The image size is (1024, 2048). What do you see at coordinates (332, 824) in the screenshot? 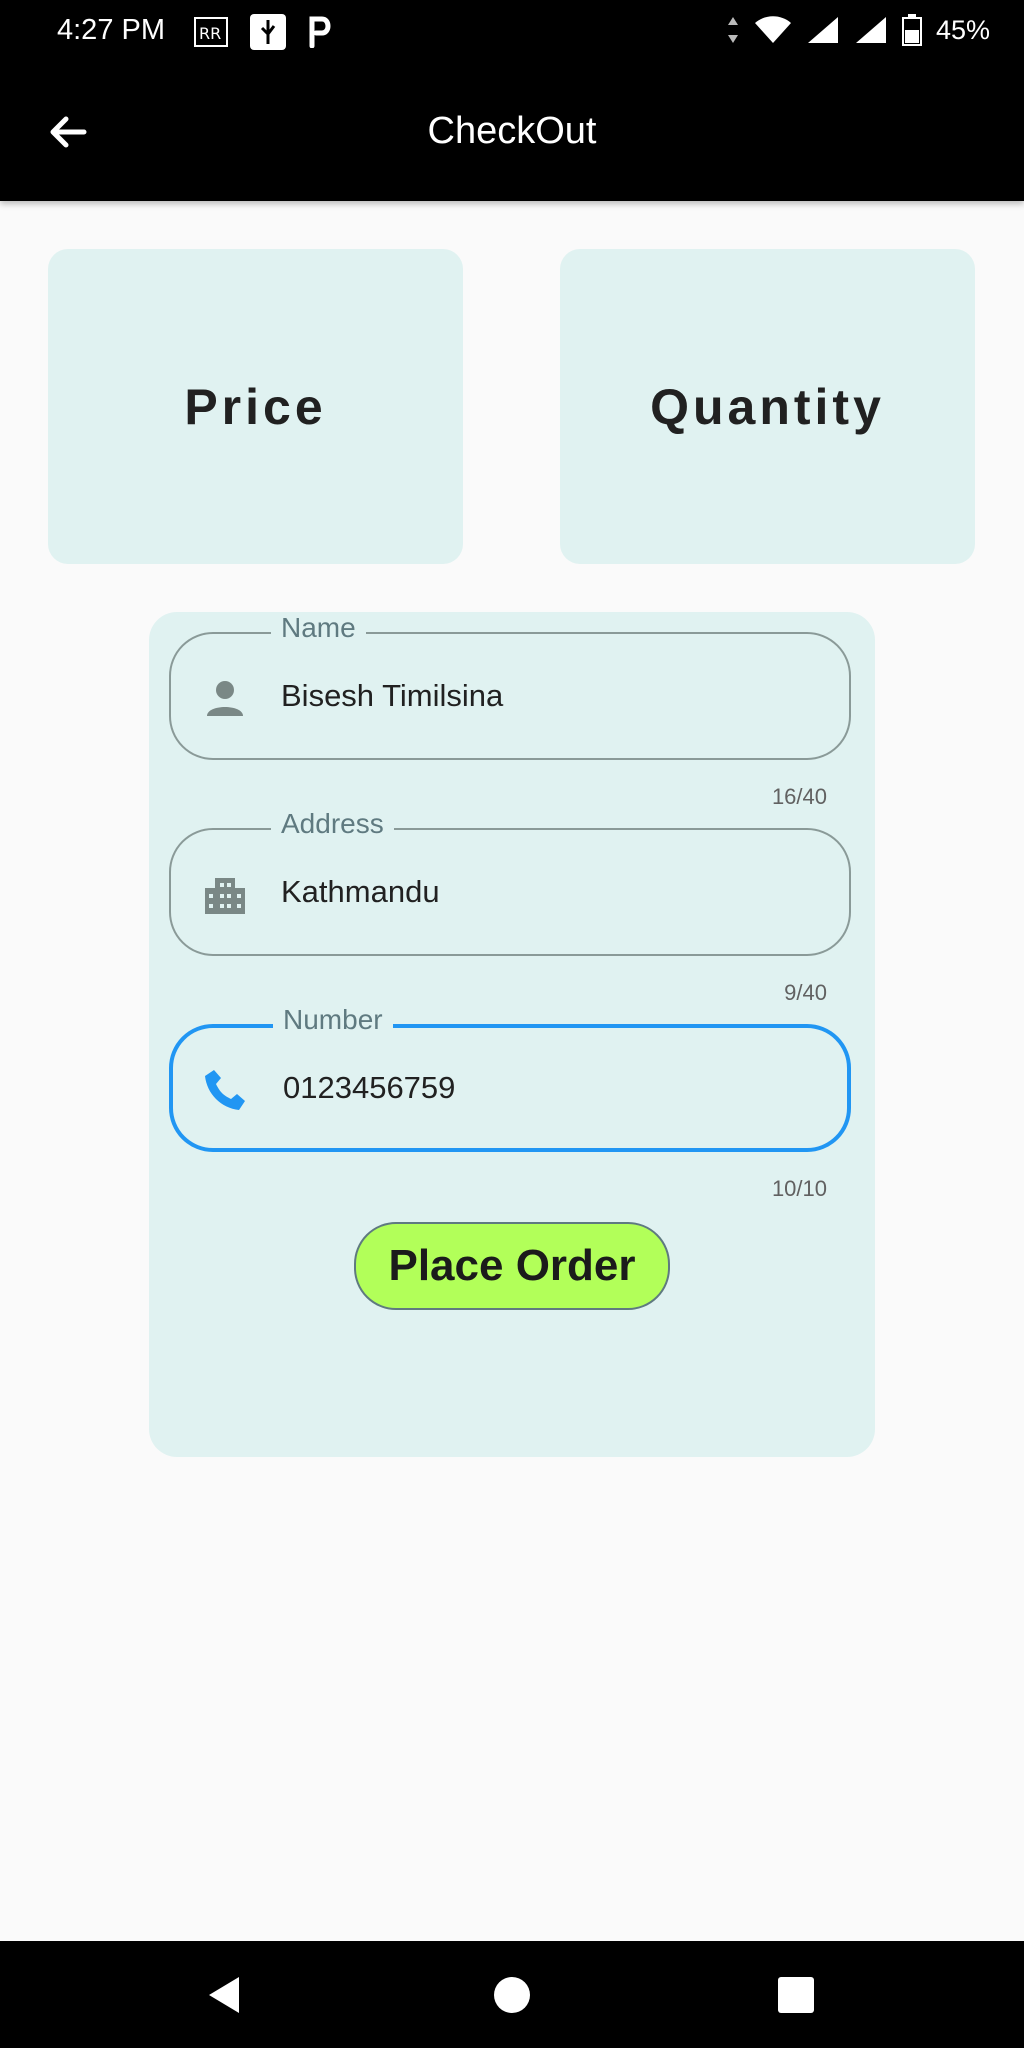
I see `address-field-label: Address` at bounding box center [332, 824].